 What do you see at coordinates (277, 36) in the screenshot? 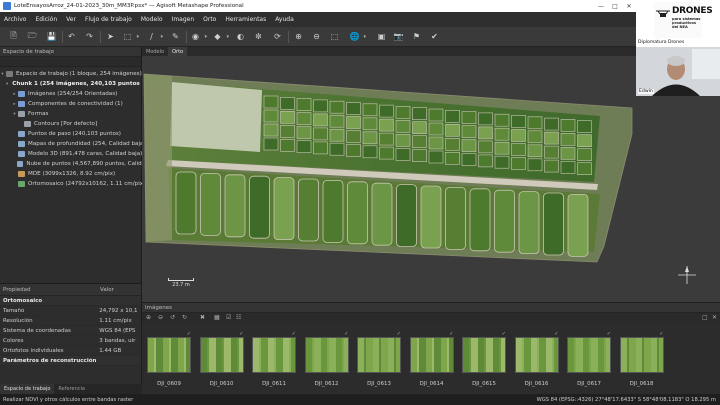
I see `rotate-icon: ⟳` at bounding box center [277, 36].